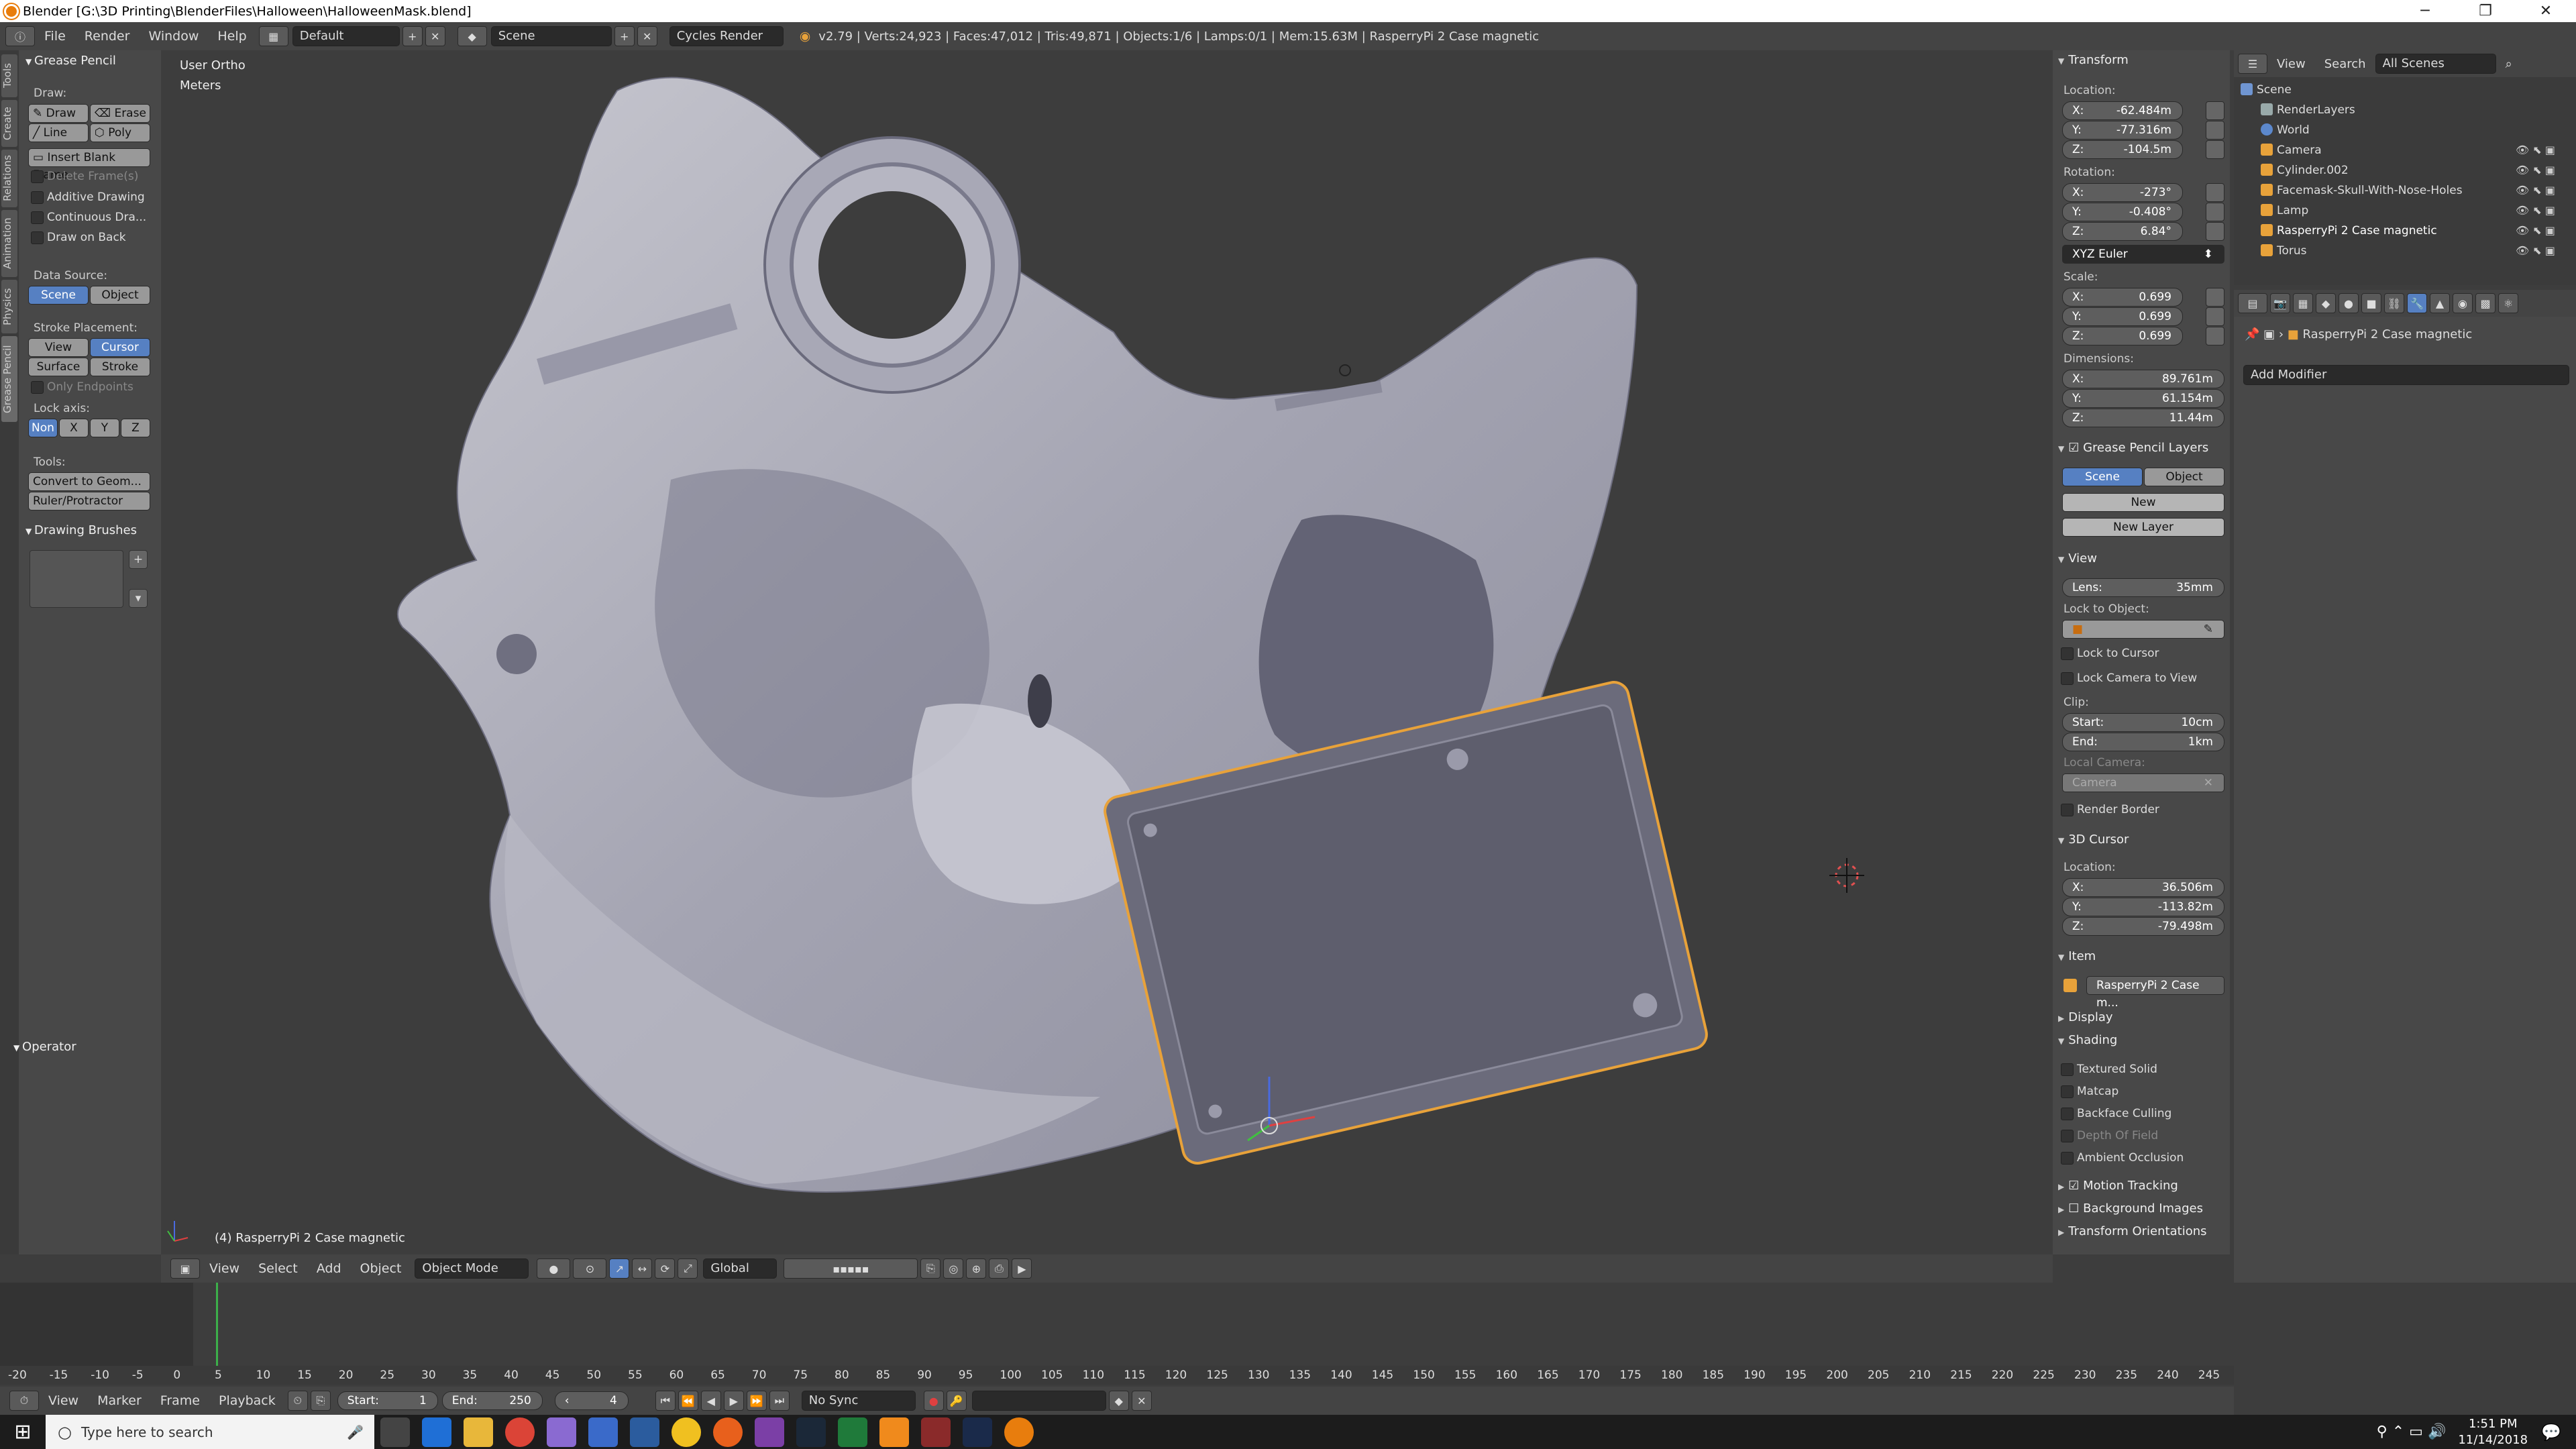 The height and width of the screenshot is (1449, 2576). Describe the element at coordinates (2485, 303) in the screenshot. I see `texture-tab-icon: ▩` at that location.